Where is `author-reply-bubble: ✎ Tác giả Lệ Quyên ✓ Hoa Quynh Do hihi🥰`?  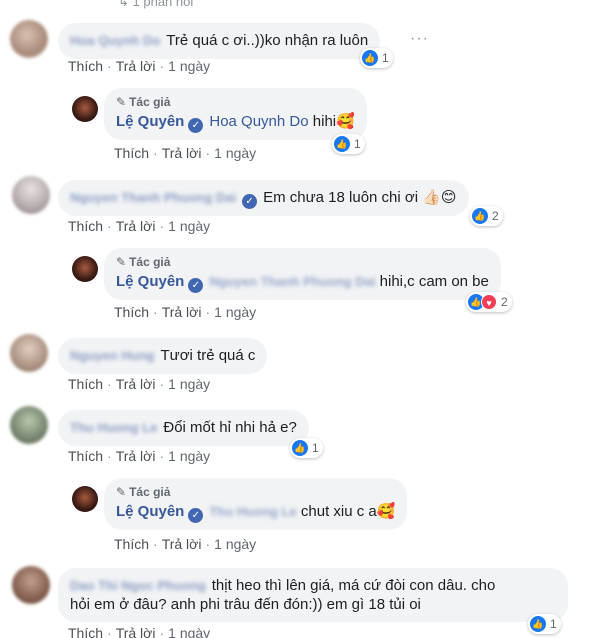
author-reply-bubble: ✎ Tác giả Lệ Quyên ✓ Hoa Quynh Do hihi🥰 is located at coordinates (235, 114).